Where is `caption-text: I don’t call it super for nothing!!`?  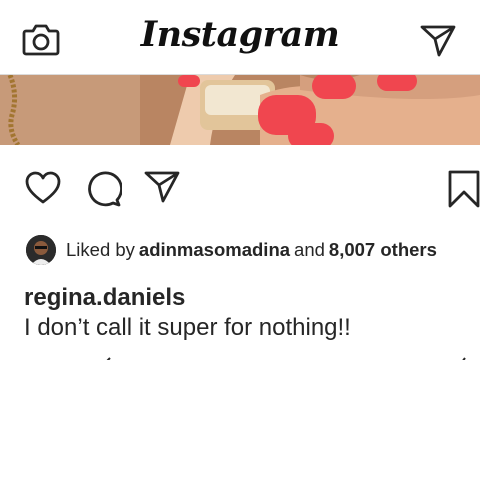
caption-text: I don’t call it super for nothing!! is located at coordinates (187, 327).